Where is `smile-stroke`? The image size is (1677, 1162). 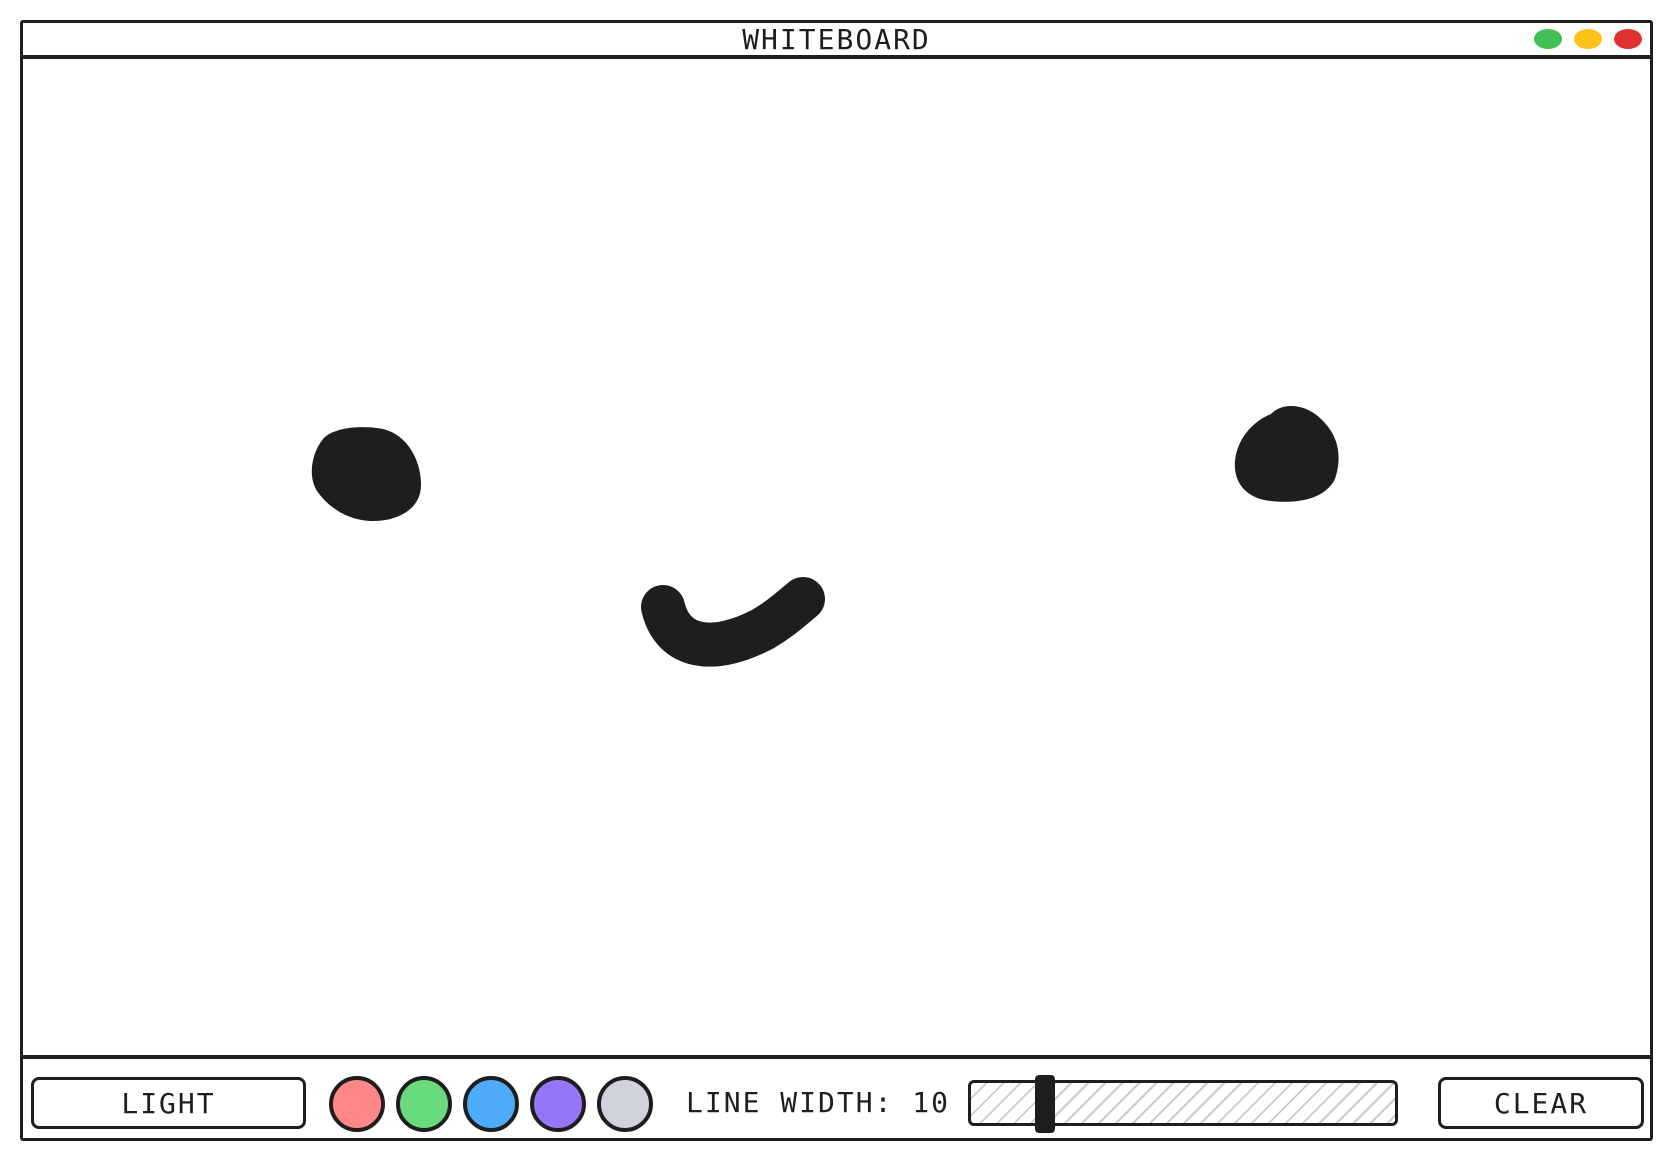
smile-stroke is located at coordinates (733, 622).